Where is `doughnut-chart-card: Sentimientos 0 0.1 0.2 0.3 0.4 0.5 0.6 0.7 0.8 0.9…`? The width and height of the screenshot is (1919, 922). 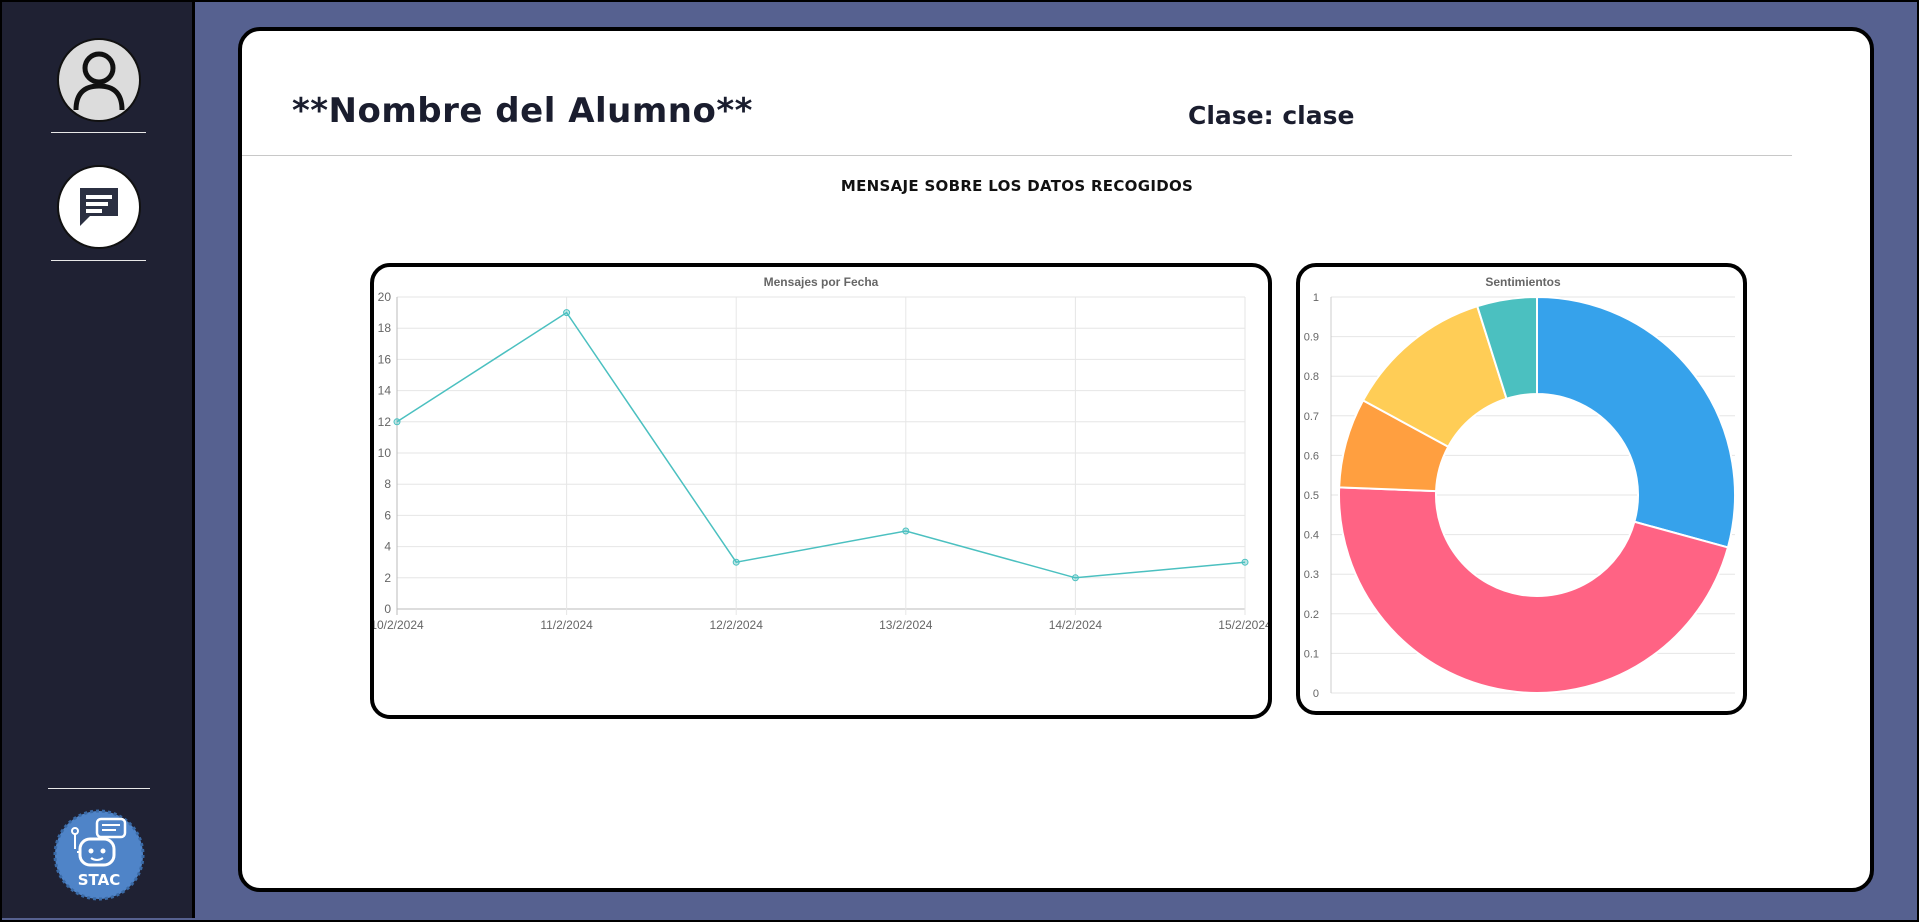 doughnut-chart-card: Sentimientos 0 0.1 0.2 0.3 0.4 0.5 0.6 0.7 0.8 0.9… is located at coordinates (1521, 489).